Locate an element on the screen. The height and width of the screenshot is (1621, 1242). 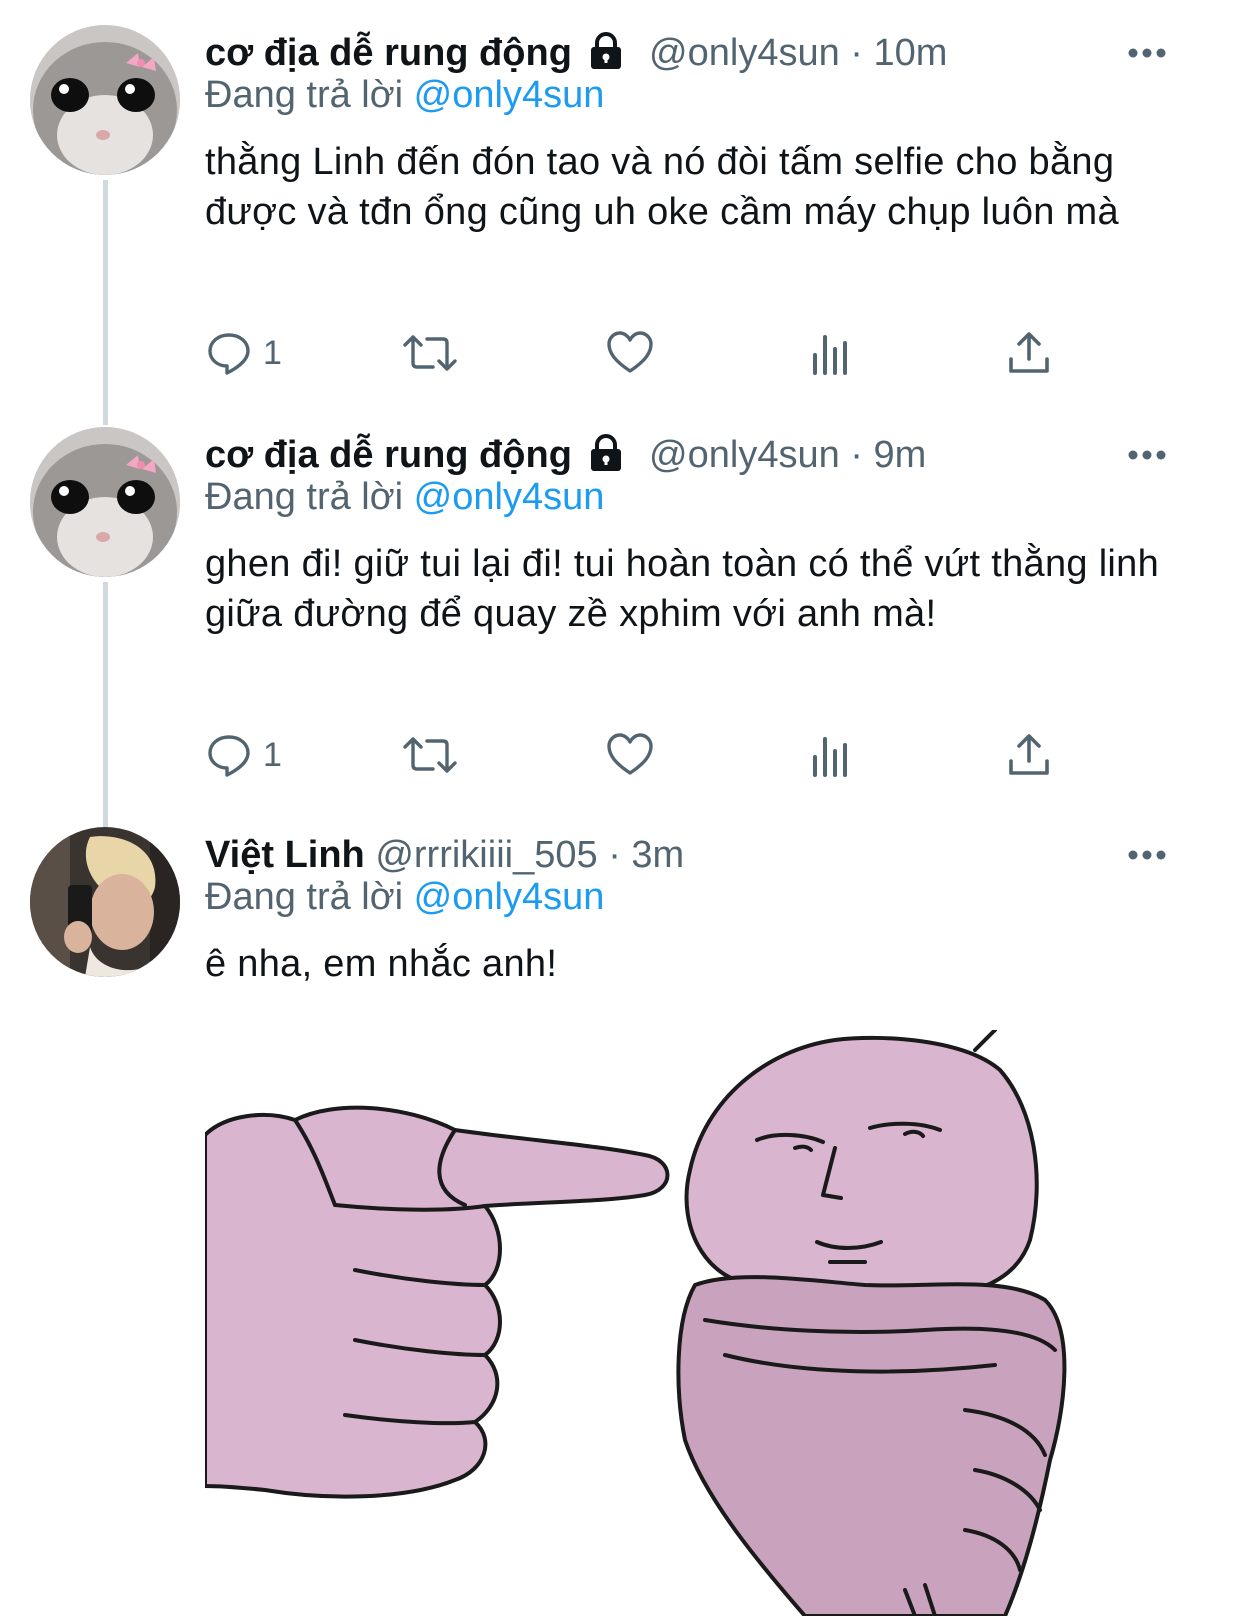
display-name: Việt Linh is located at coordinates (285, 855).